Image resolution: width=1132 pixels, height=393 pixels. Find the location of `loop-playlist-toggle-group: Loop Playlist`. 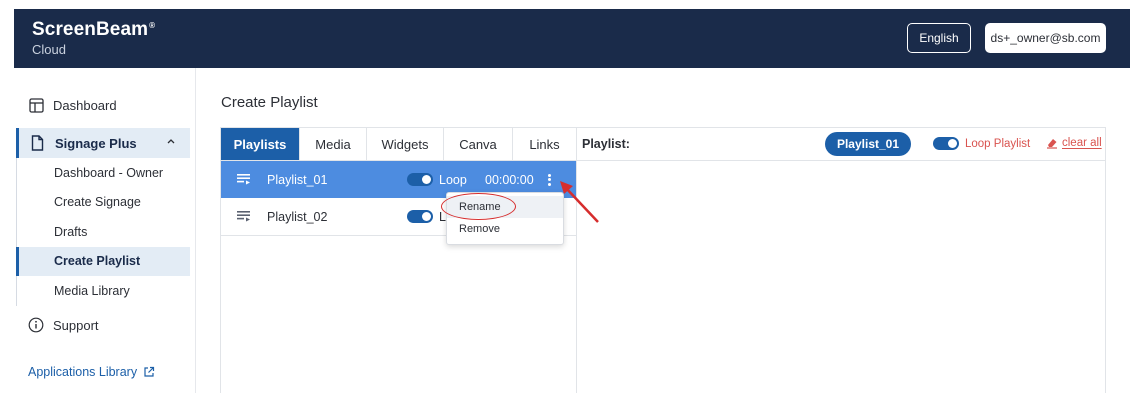

loop-playlist-toggle-group: Loop Playlist is located at coordinates (981, 143).